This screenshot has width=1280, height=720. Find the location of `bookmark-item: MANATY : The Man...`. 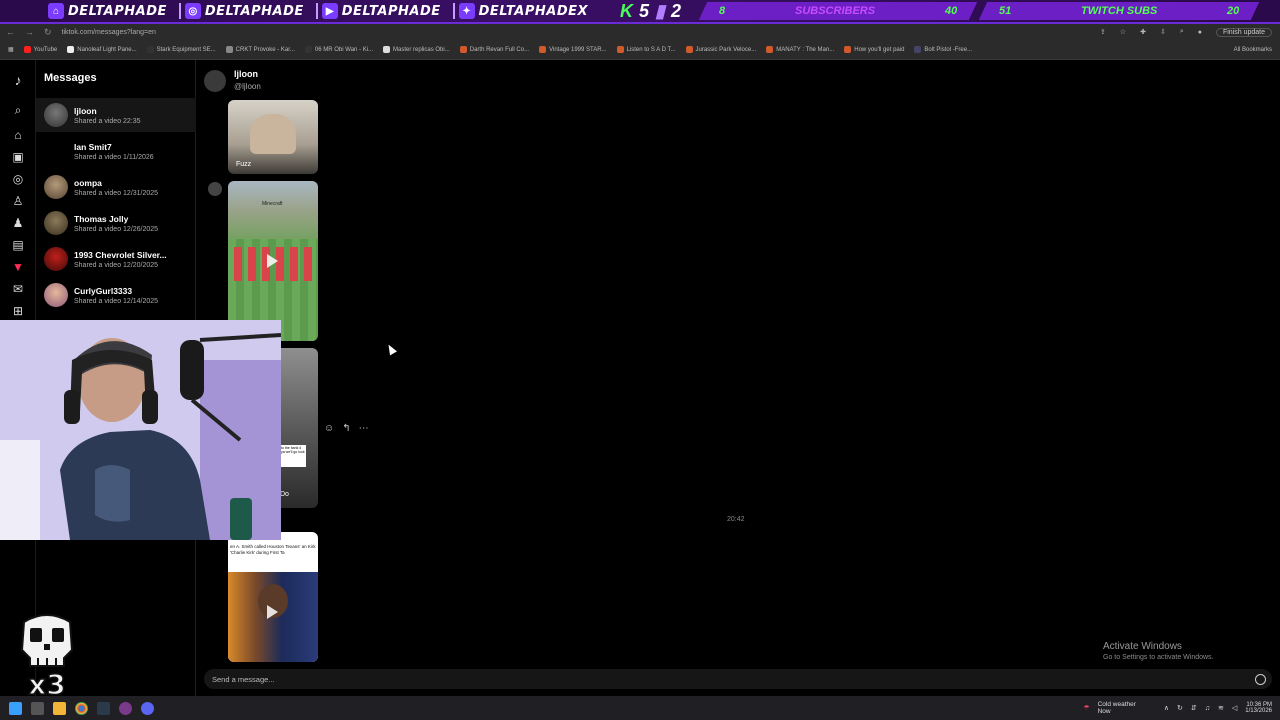

bookmark-item: MANATY : The Man... is located at coordinates (800, 49).